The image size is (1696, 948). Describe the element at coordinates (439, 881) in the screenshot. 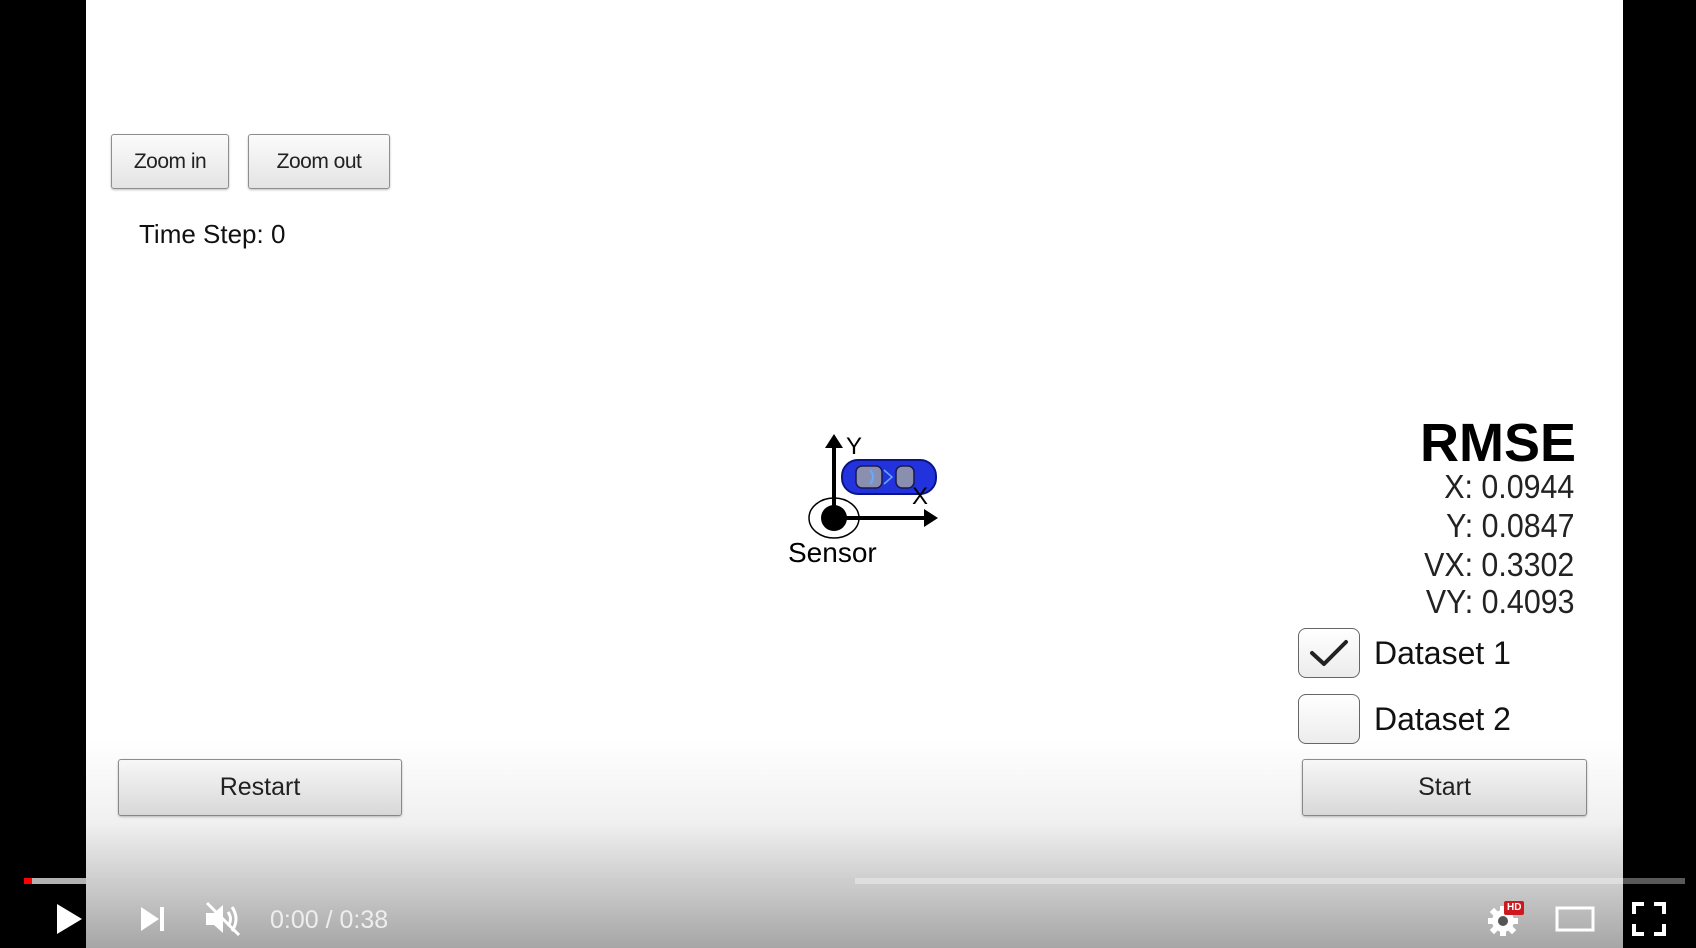

I see `progress-loaded` at that location.